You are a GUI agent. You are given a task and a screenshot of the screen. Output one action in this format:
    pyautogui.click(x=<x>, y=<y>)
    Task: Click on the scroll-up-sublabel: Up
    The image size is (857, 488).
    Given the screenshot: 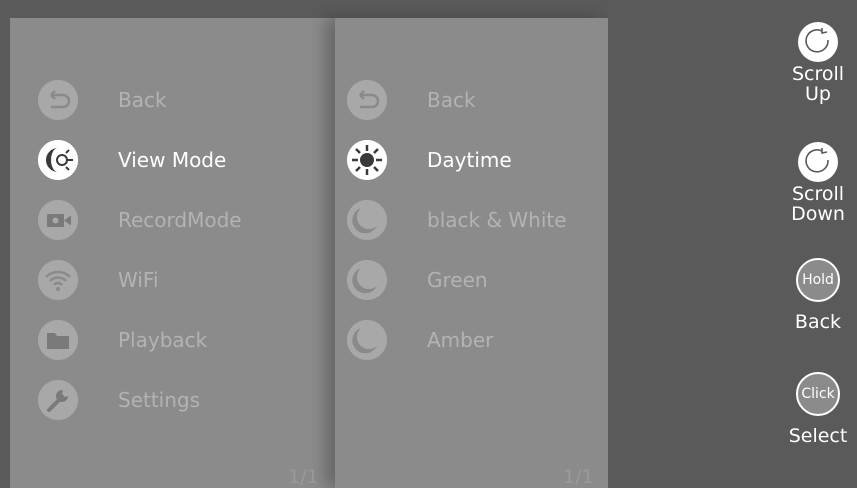 What is the action you would take?
    pyautogui.click(x=818, y=94)
    